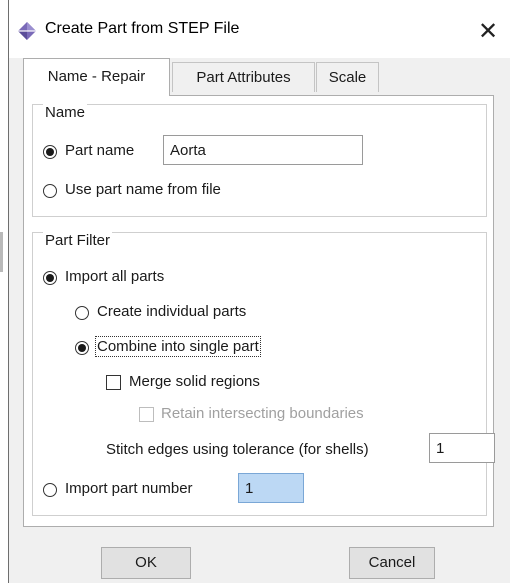  What do you see at coordinates (259, 29) in the screenshot?
I see `title-bar: Create Part from STEP File ✕` at bounding box center [259, 29].